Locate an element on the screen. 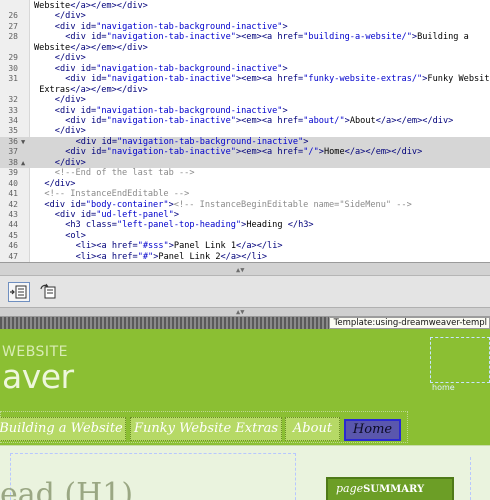 This screenshot has width=490, height=500. line-number: 42 is located at coordinates (13, 204).